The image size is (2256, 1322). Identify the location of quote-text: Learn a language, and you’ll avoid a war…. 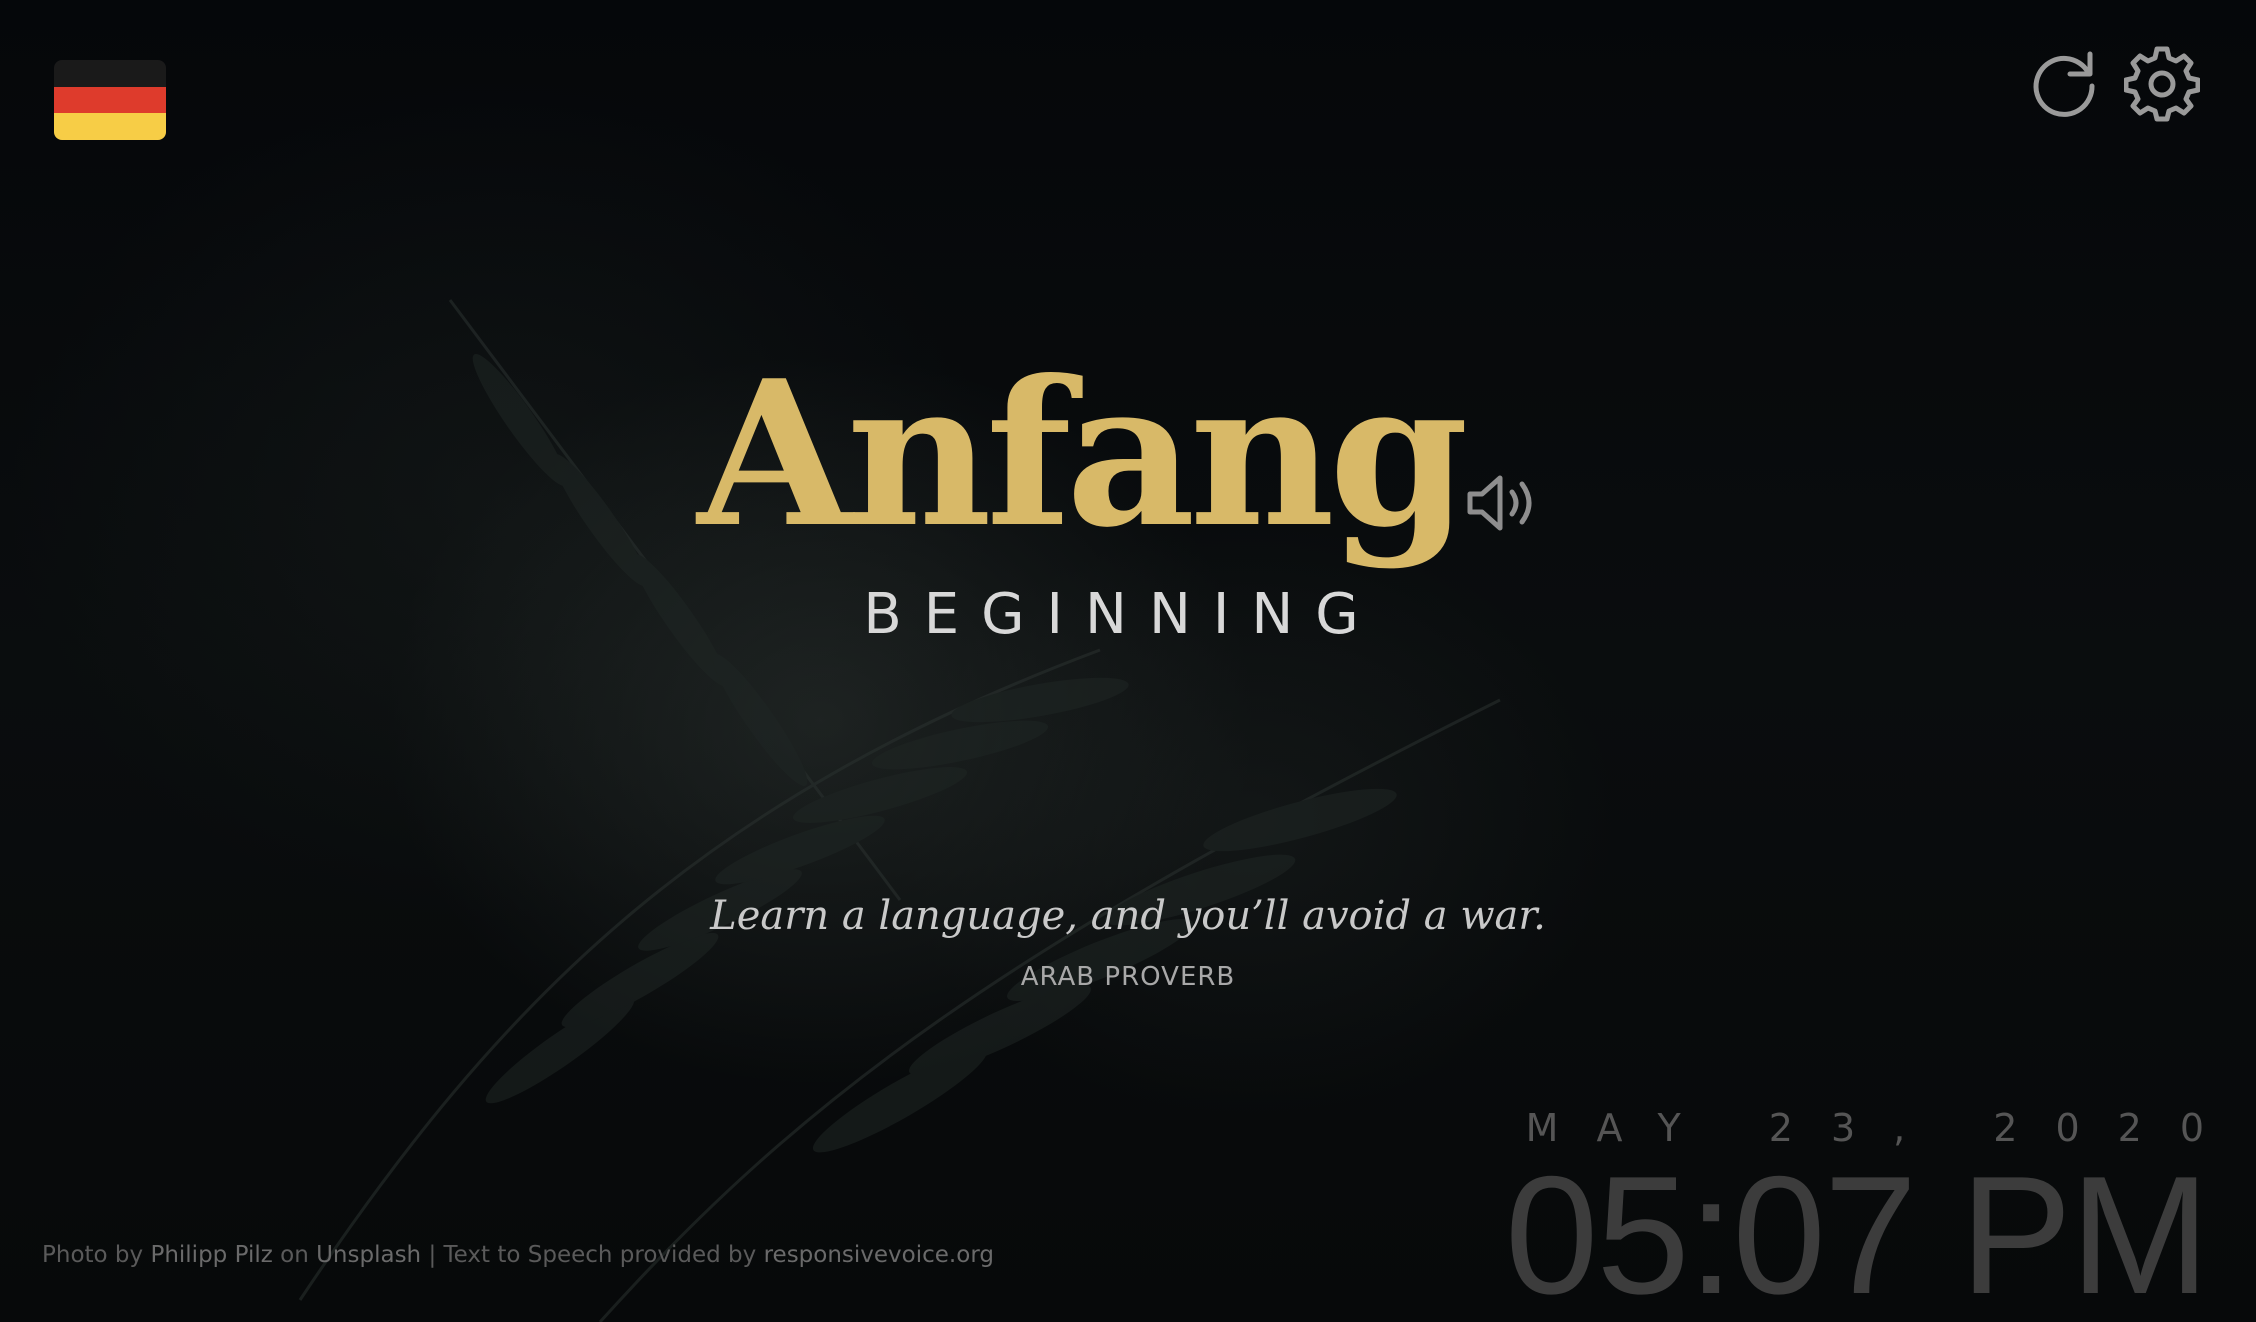
(1128, 916).